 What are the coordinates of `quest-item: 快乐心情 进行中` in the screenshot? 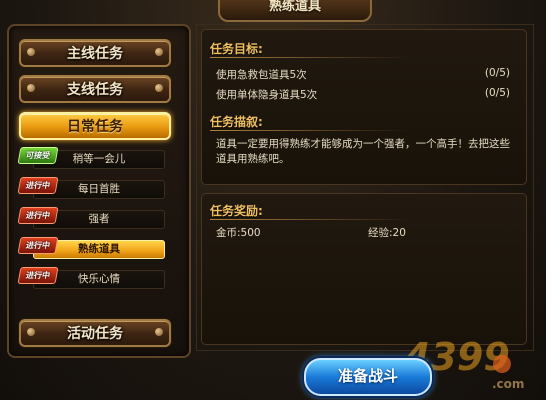 It's located at (91, 278).